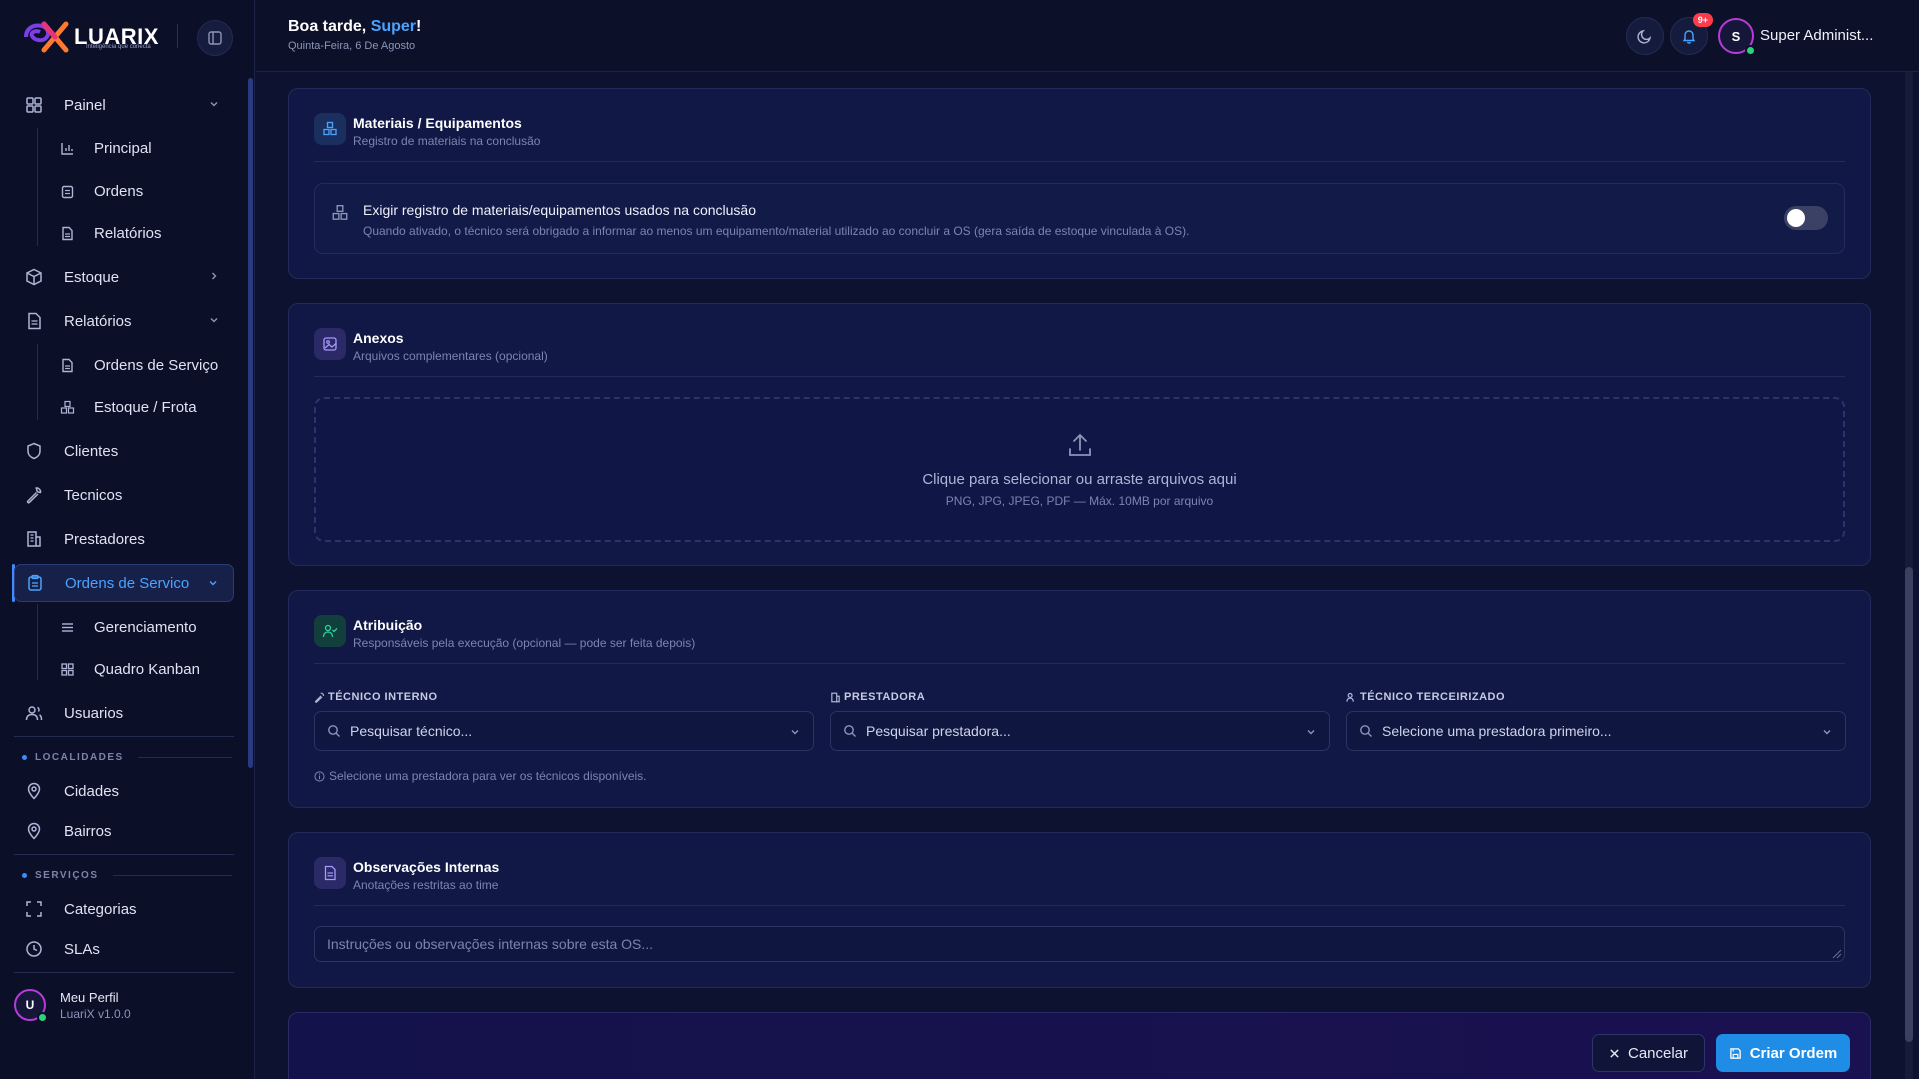 This screenshot has height=1079, width=1919. What do you see at coordinates (1909, 804) in the screenshot?
I see `scrollbar-thumb` at bounding box center [1909, 804].